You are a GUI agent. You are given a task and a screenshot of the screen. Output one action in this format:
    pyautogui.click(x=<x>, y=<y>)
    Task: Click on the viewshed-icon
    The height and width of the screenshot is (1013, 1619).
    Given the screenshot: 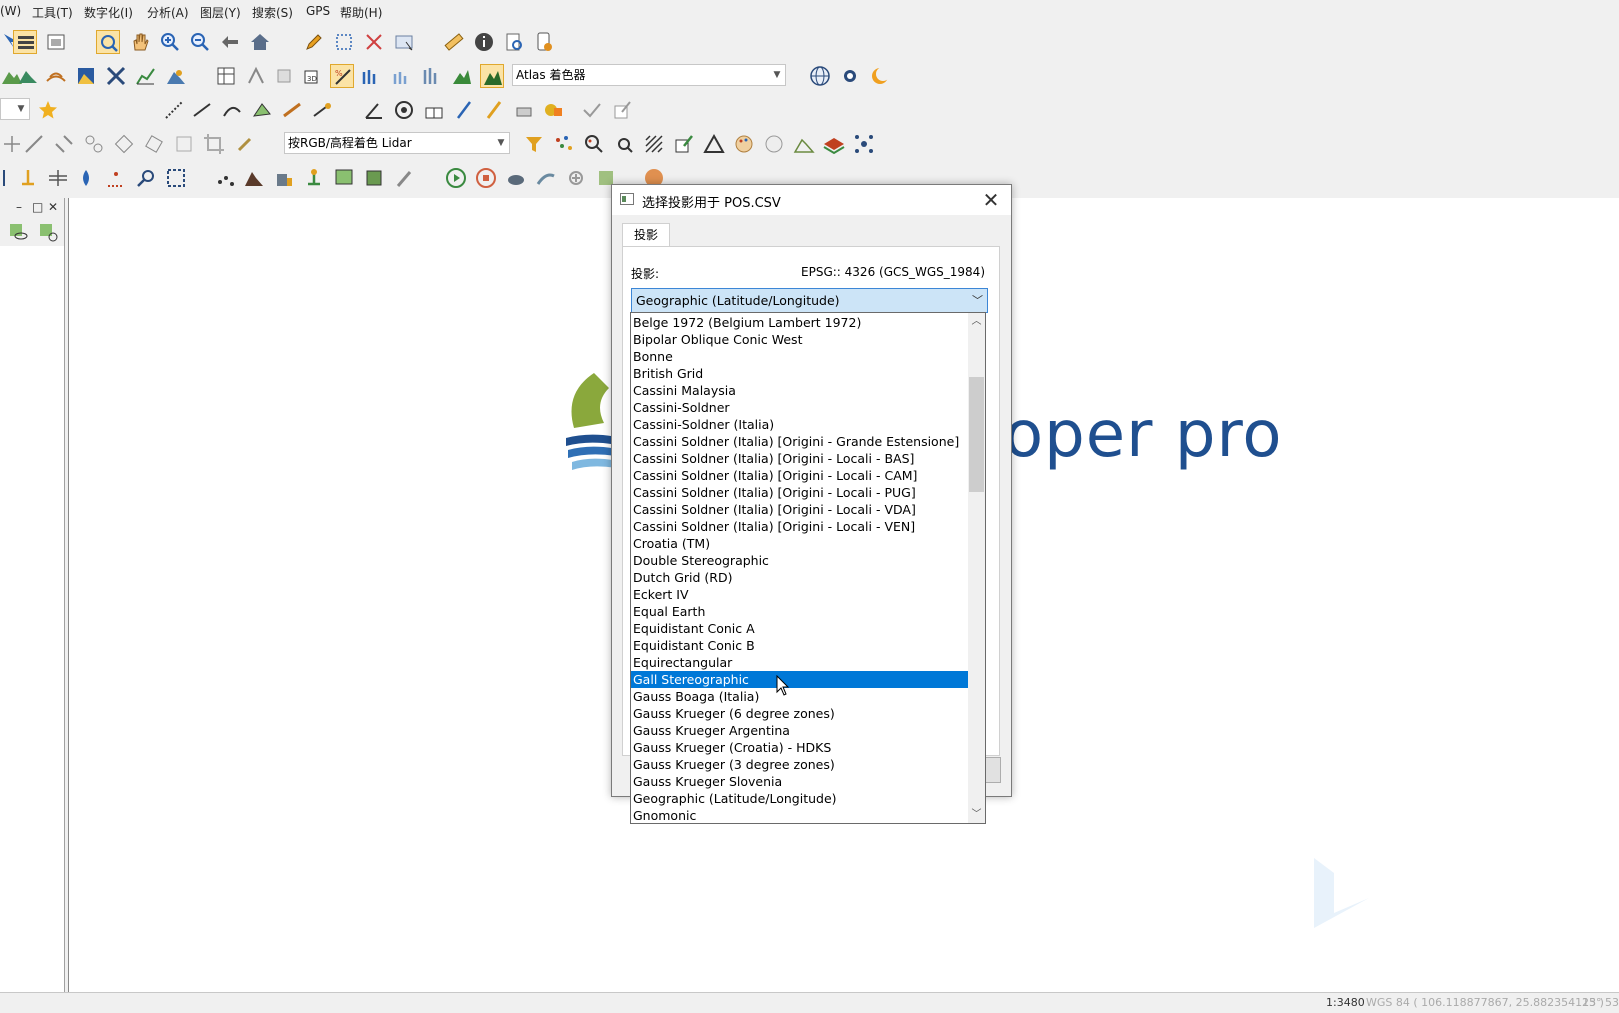 What is the action you would take?
    pyautogui.click(x=176, y=76)
    